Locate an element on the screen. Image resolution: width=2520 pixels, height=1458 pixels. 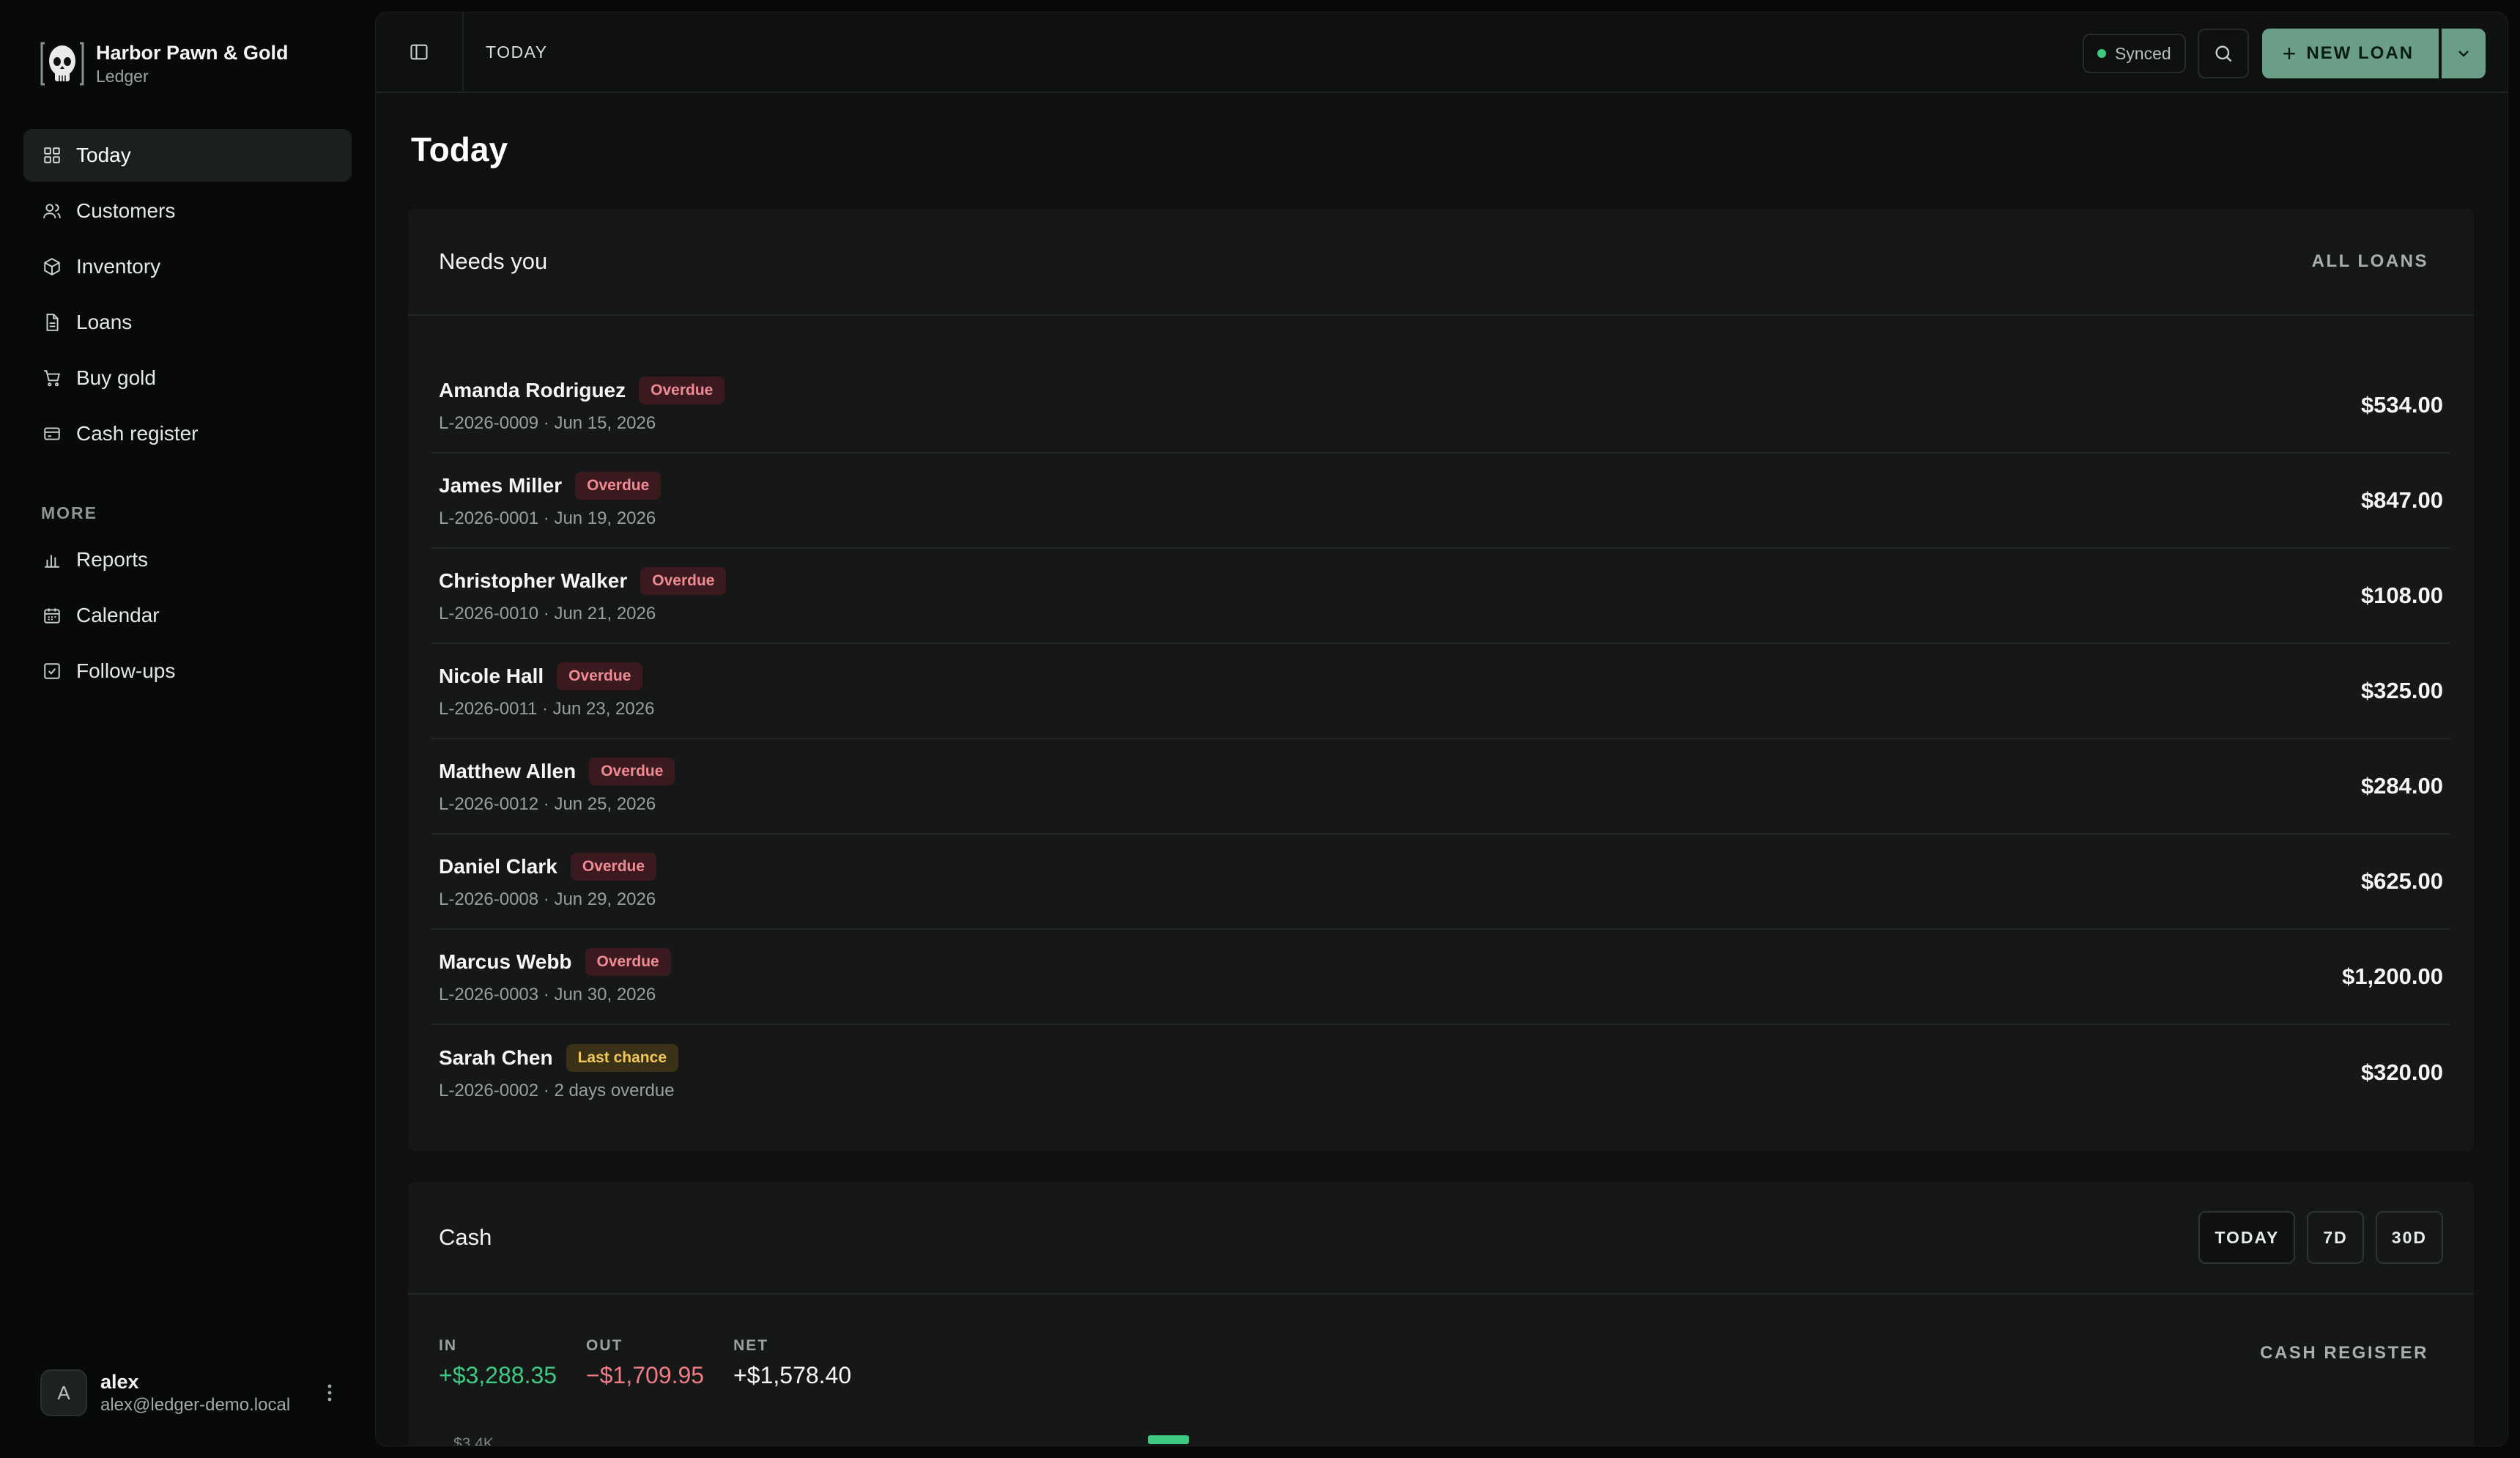
cash-in-value: +$3,288.35 is located at coordinates (498, 1375).